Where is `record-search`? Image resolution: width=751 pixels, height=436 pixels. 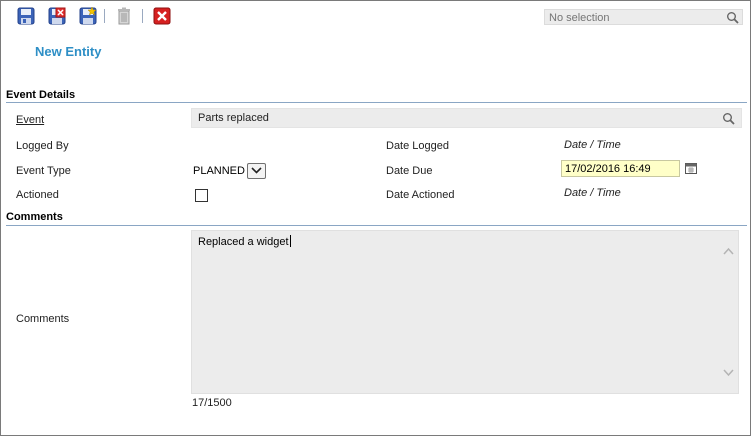
record-search is located at coordinates (643, 17).